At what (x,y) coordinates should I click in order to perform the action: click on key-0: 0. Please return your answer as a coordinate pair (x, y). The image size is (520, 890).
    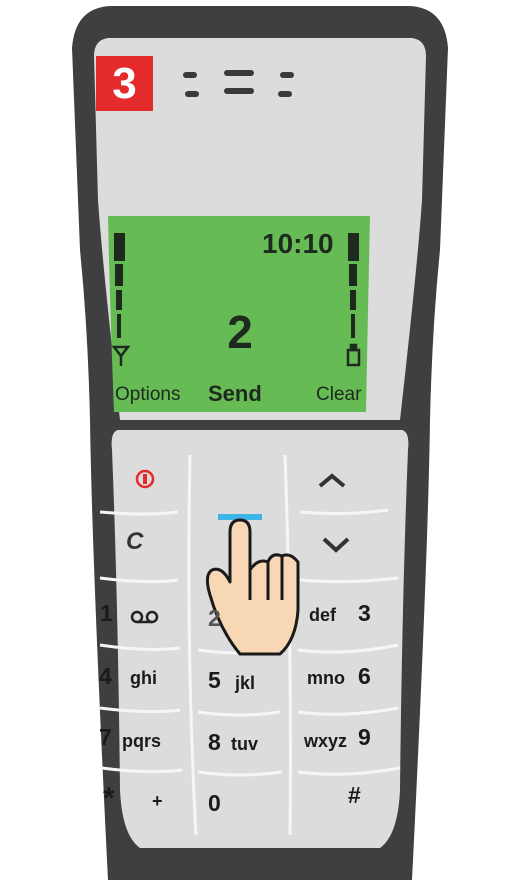
    Looking at the image, I should click on (214, 803).